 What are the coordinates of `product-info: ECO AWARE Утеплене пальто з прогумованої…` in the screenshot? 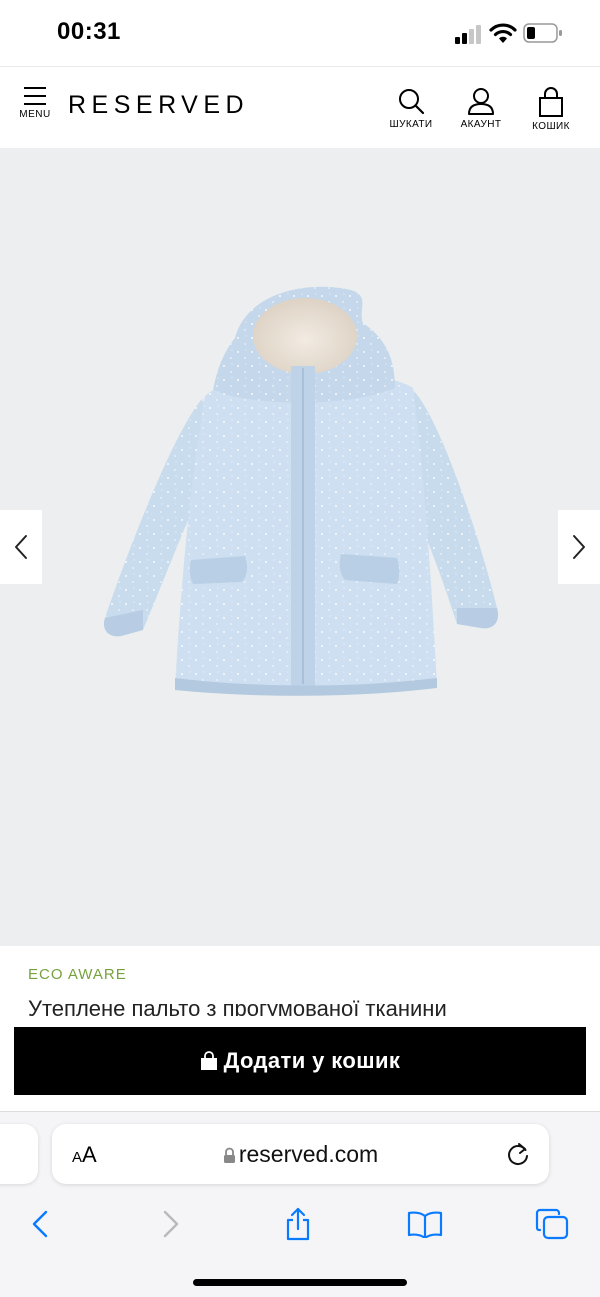 It's located at (300, 981).